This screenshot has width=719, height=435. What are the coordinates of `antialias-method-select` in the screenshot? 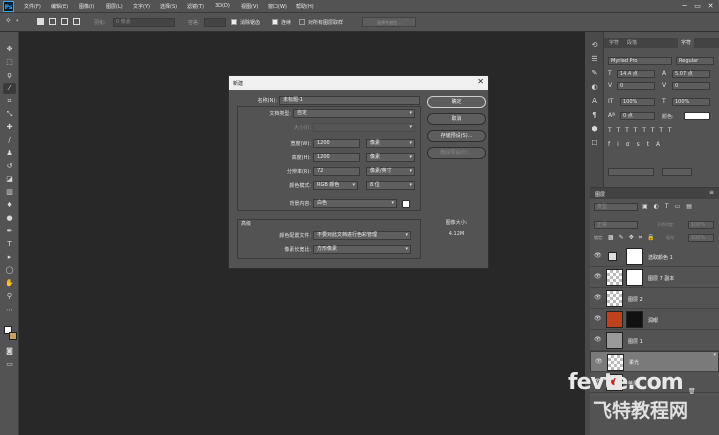 It's located at (677, 172).